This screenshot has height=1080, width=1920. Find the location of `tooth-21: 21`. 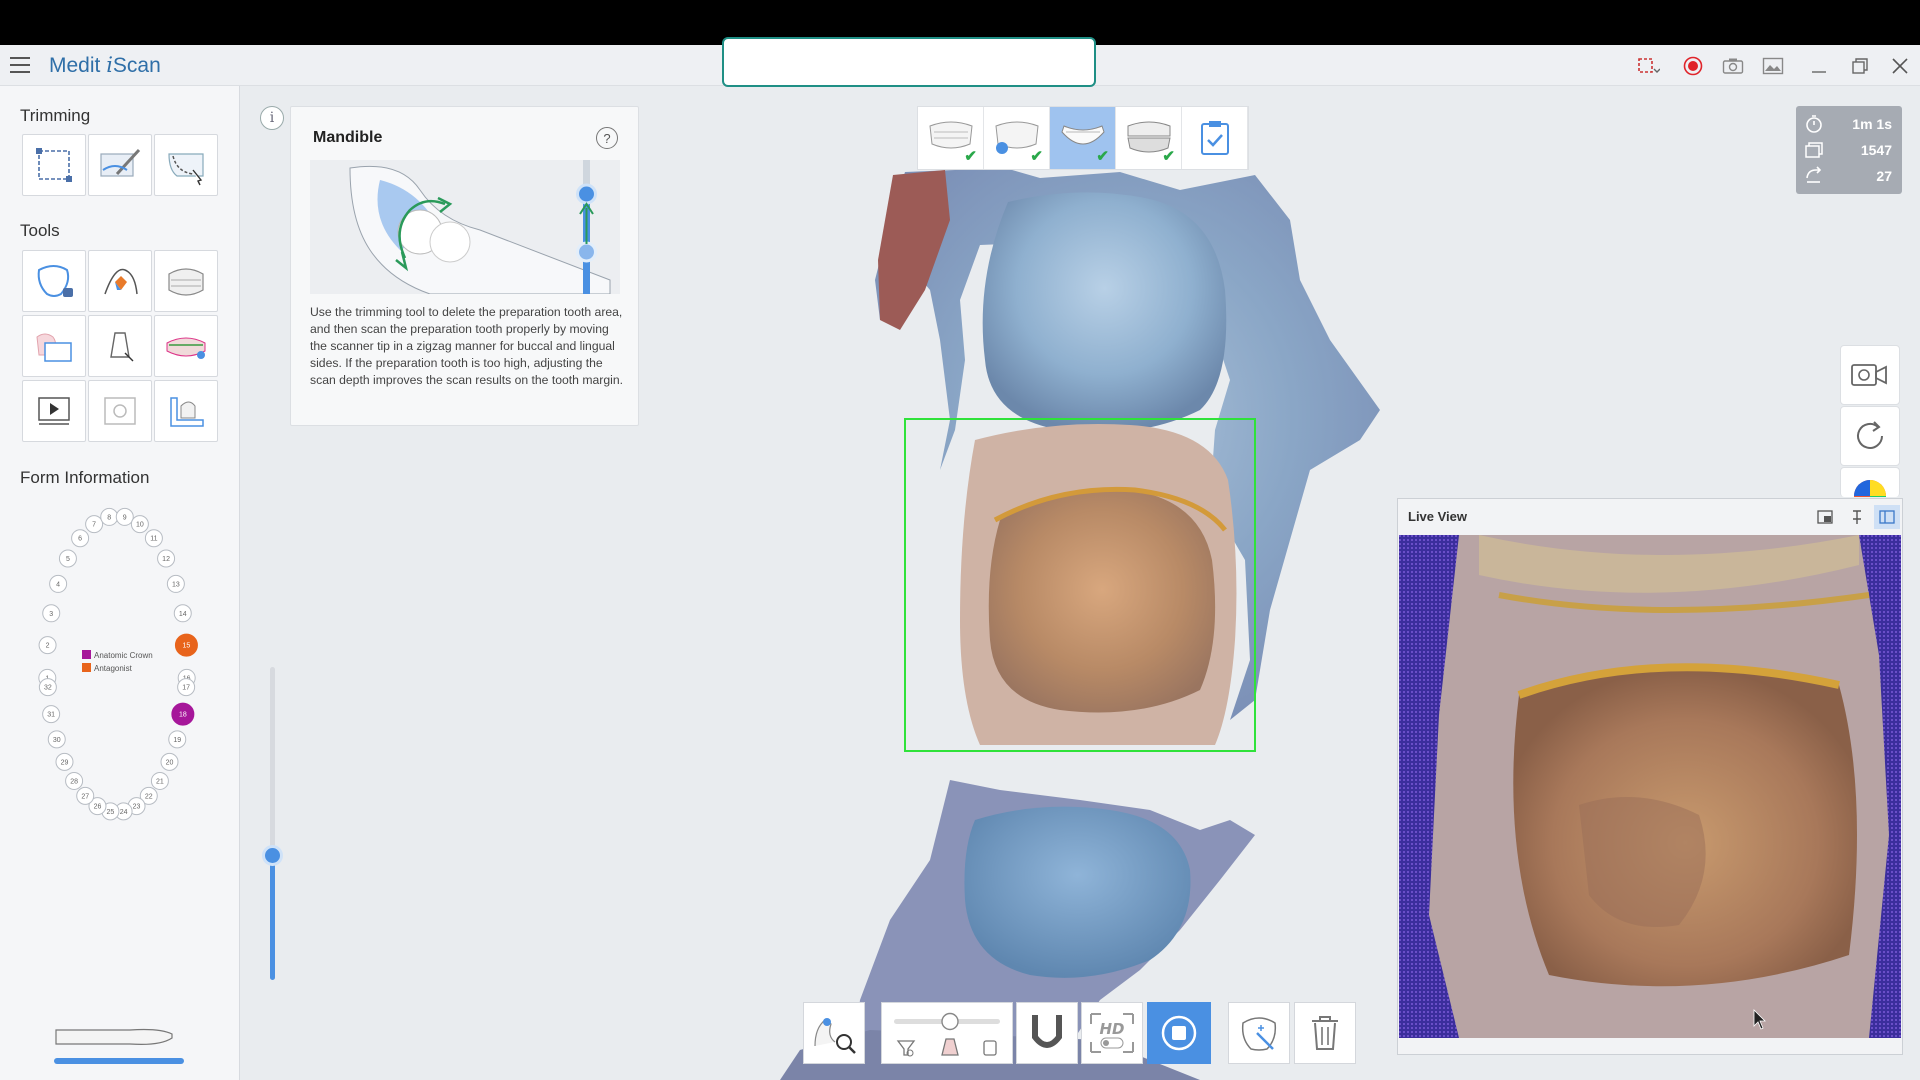

tooth-21: 21 is located at coordinates (159, 780).